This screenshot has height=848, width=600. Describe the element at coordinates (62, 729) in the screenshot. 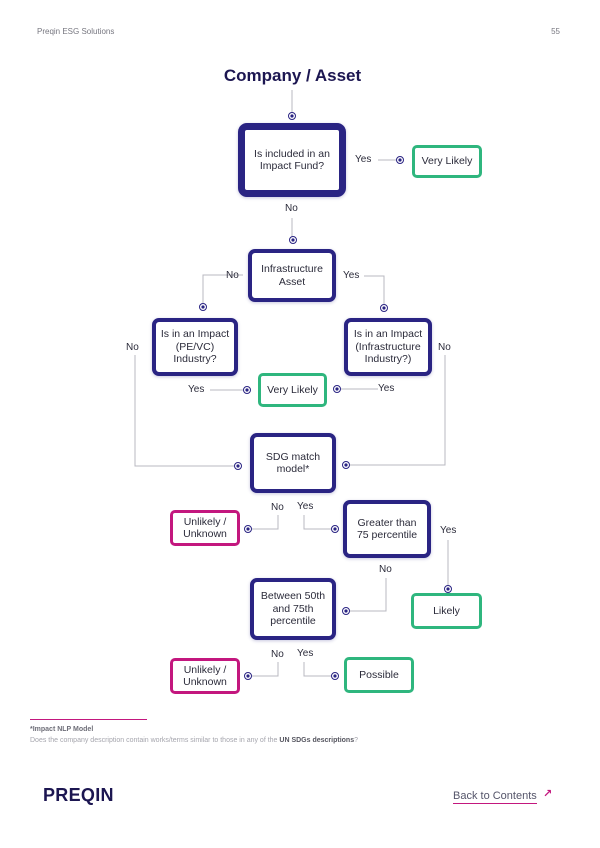

I see `footnote-title: *Impact NLP Model` at that location.